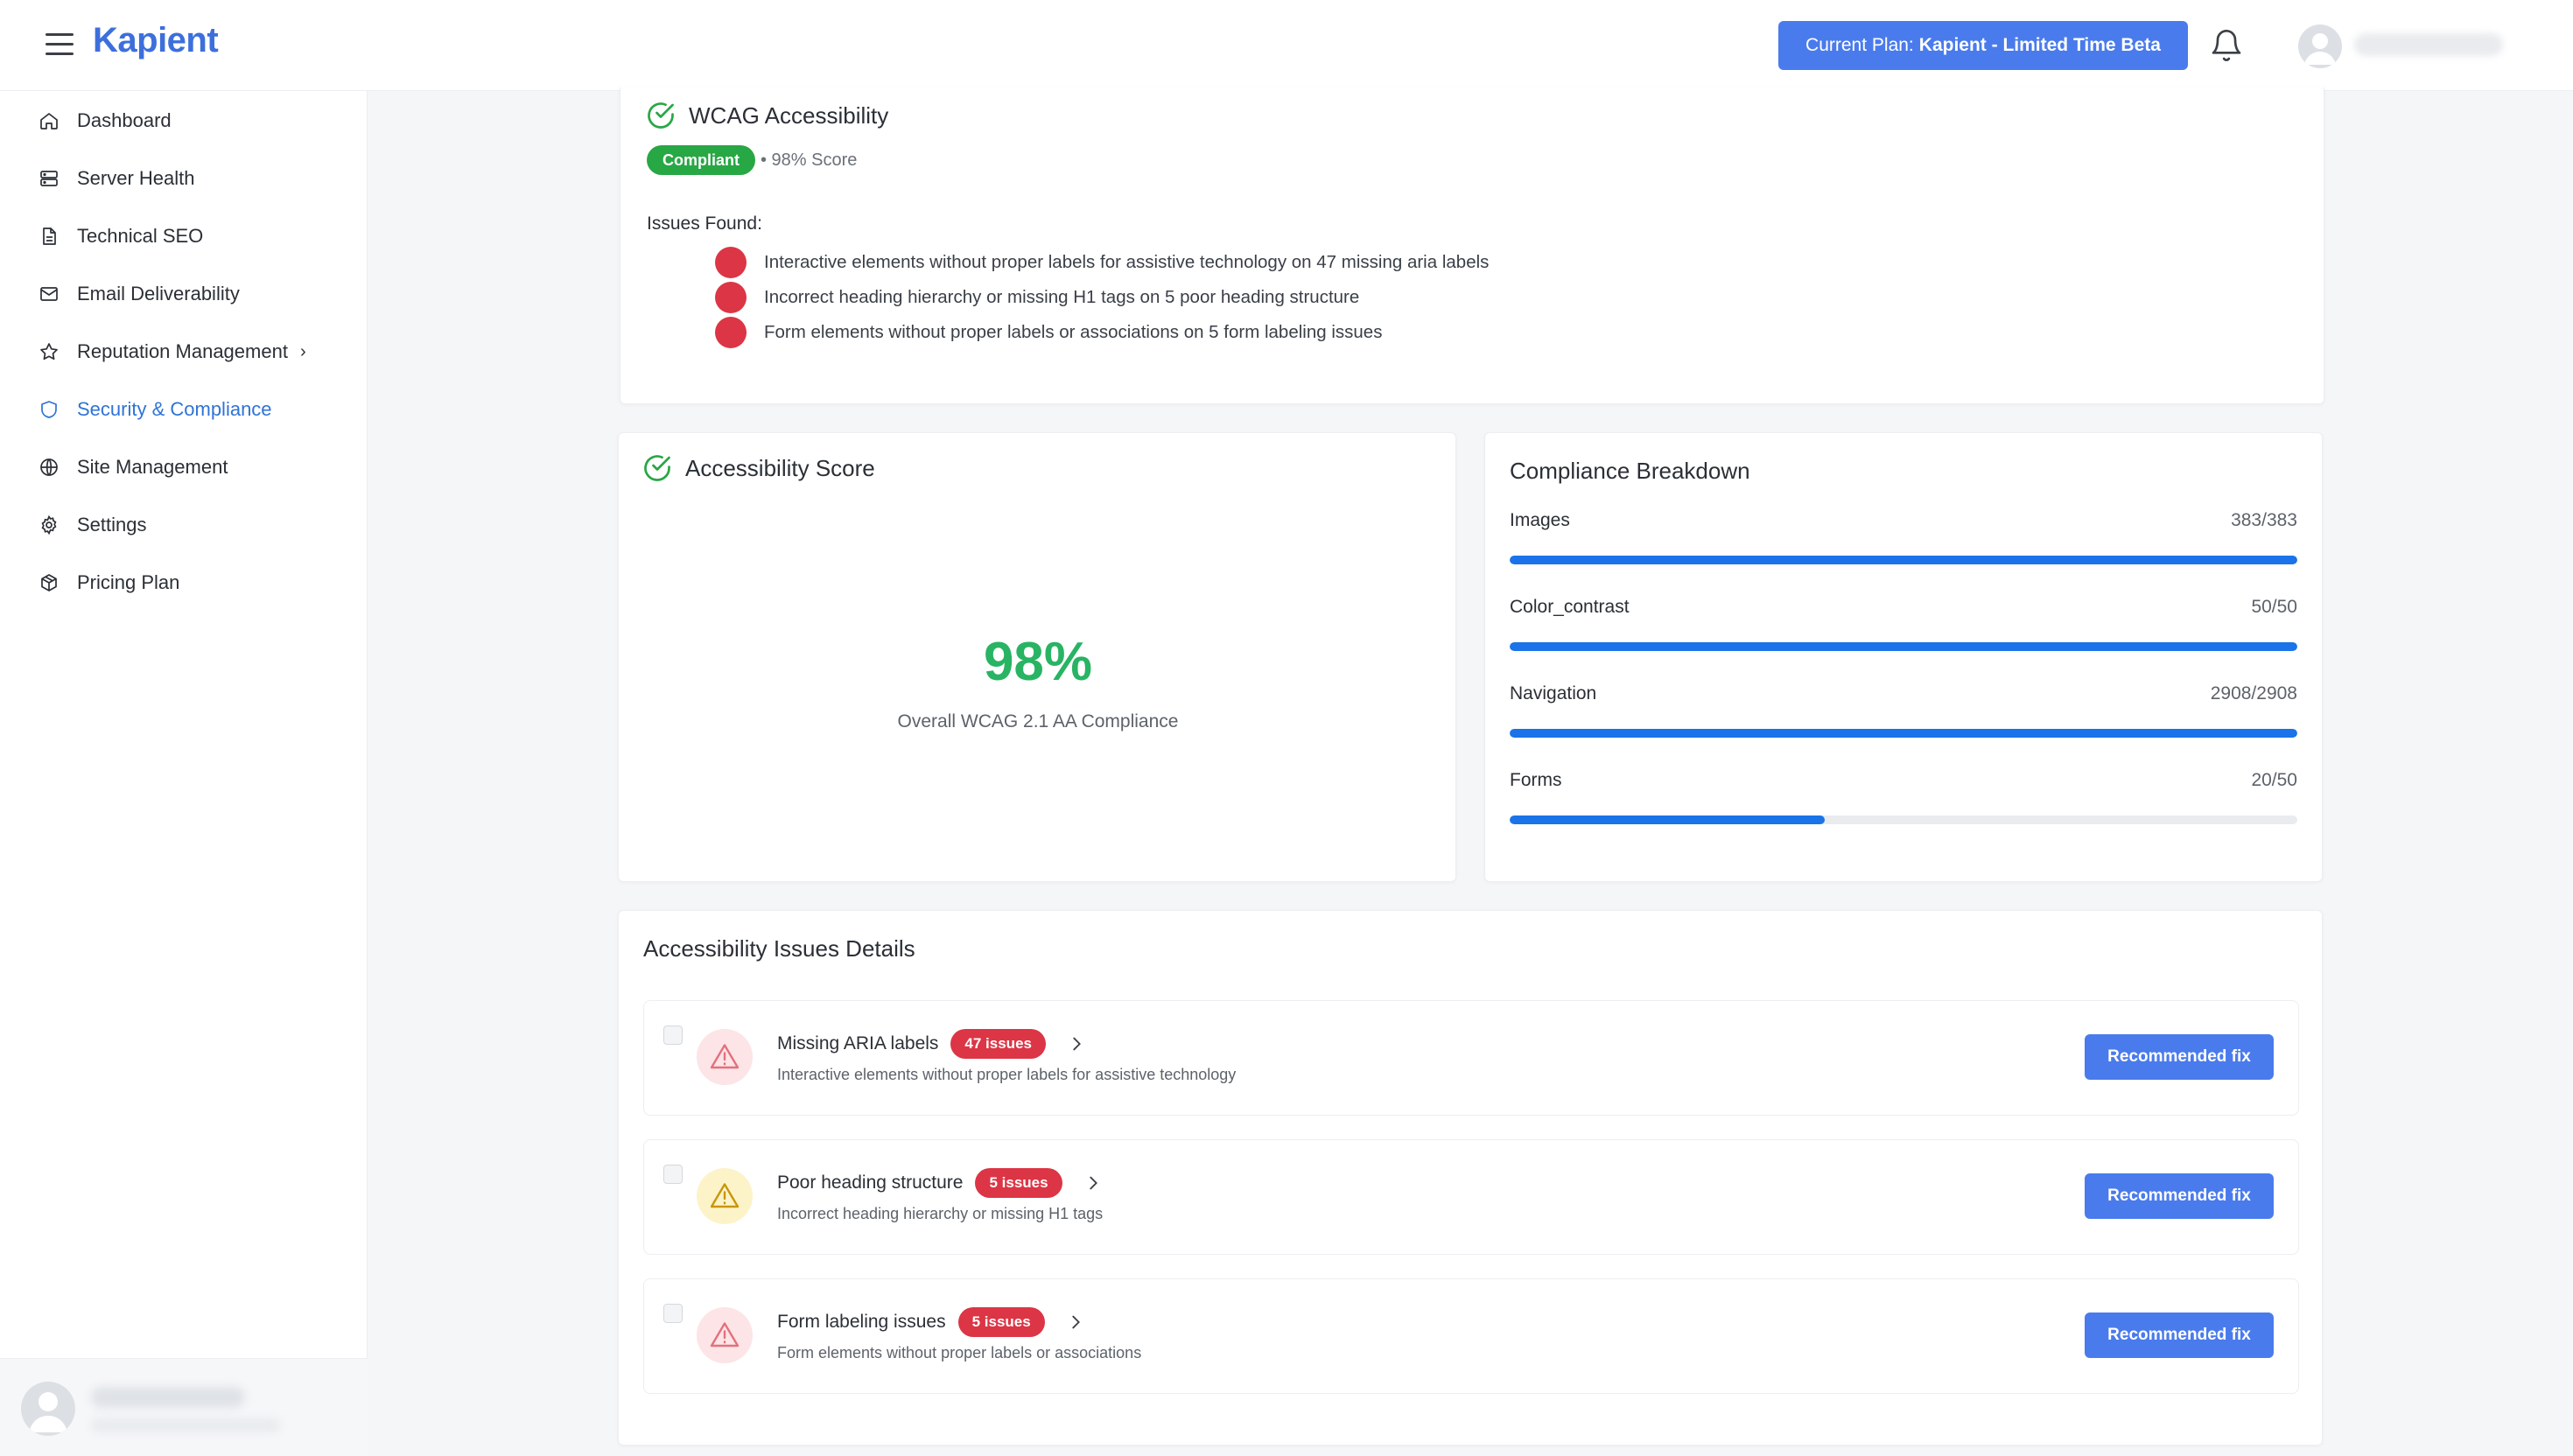  I want to click on sidebar-item-label: Security & Compliance, so click(174, 409).